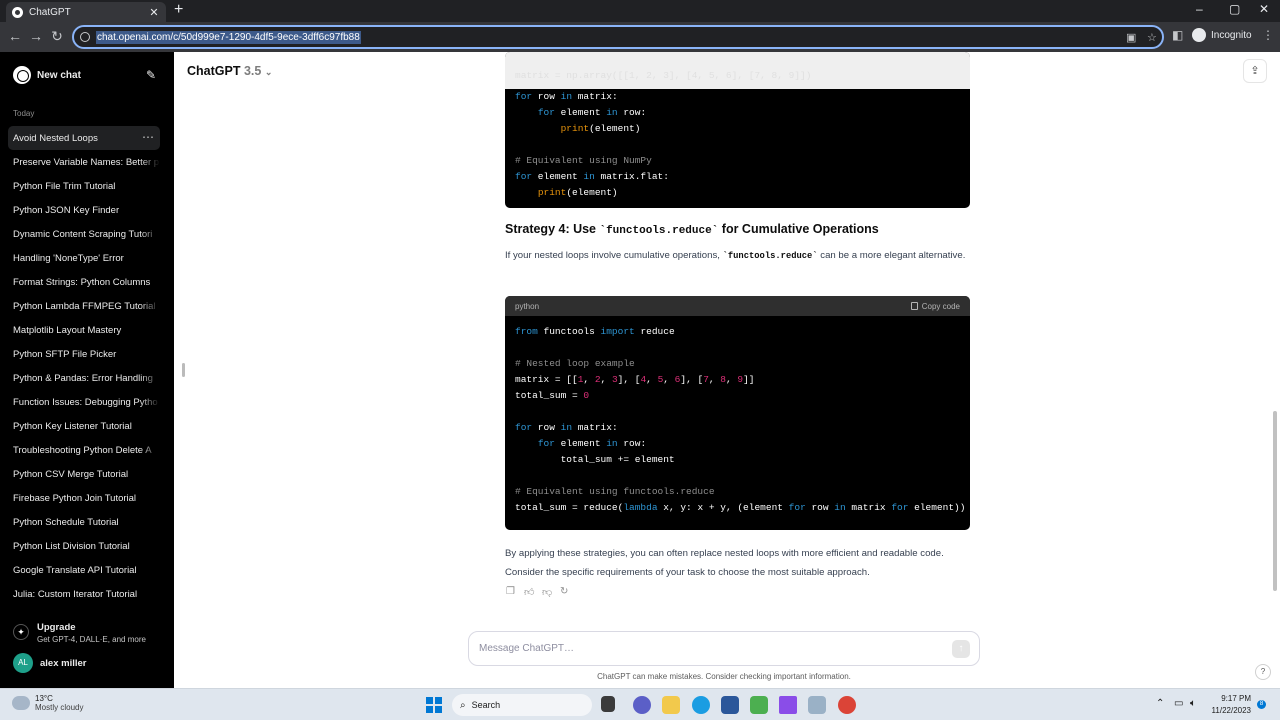 Image resolution: width=1280 pixels, height=720 pixels. What do you see at coordinates (1177, 35) in the screenshot?
I see `side-panel-icon: ◧` at bounding box center [1177, 35].